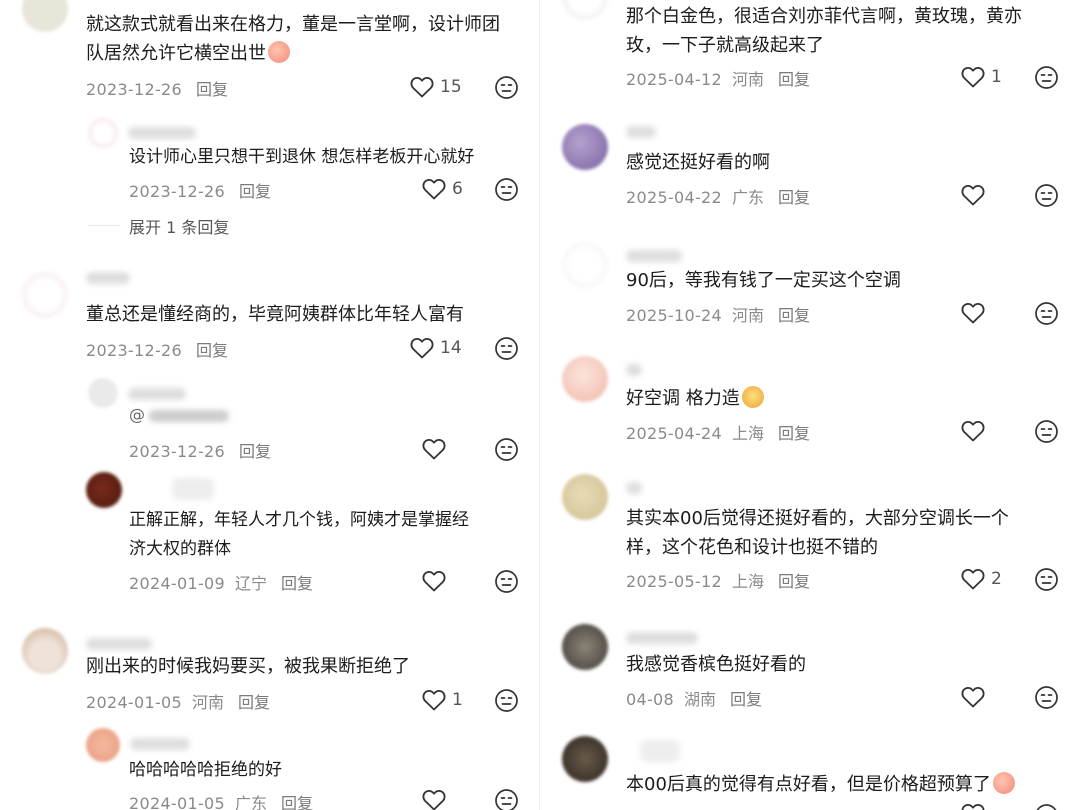 The height and width of the screenshot is (810, 1080). What do you see at coordinates (824, 31) in the screenshot?
I see `comment-text: 那个白金色，很适合刘亦菲代言啊，黄玫瑰，黄亦 玫，一下子就高级起来了` at bounding box center [824, 31].